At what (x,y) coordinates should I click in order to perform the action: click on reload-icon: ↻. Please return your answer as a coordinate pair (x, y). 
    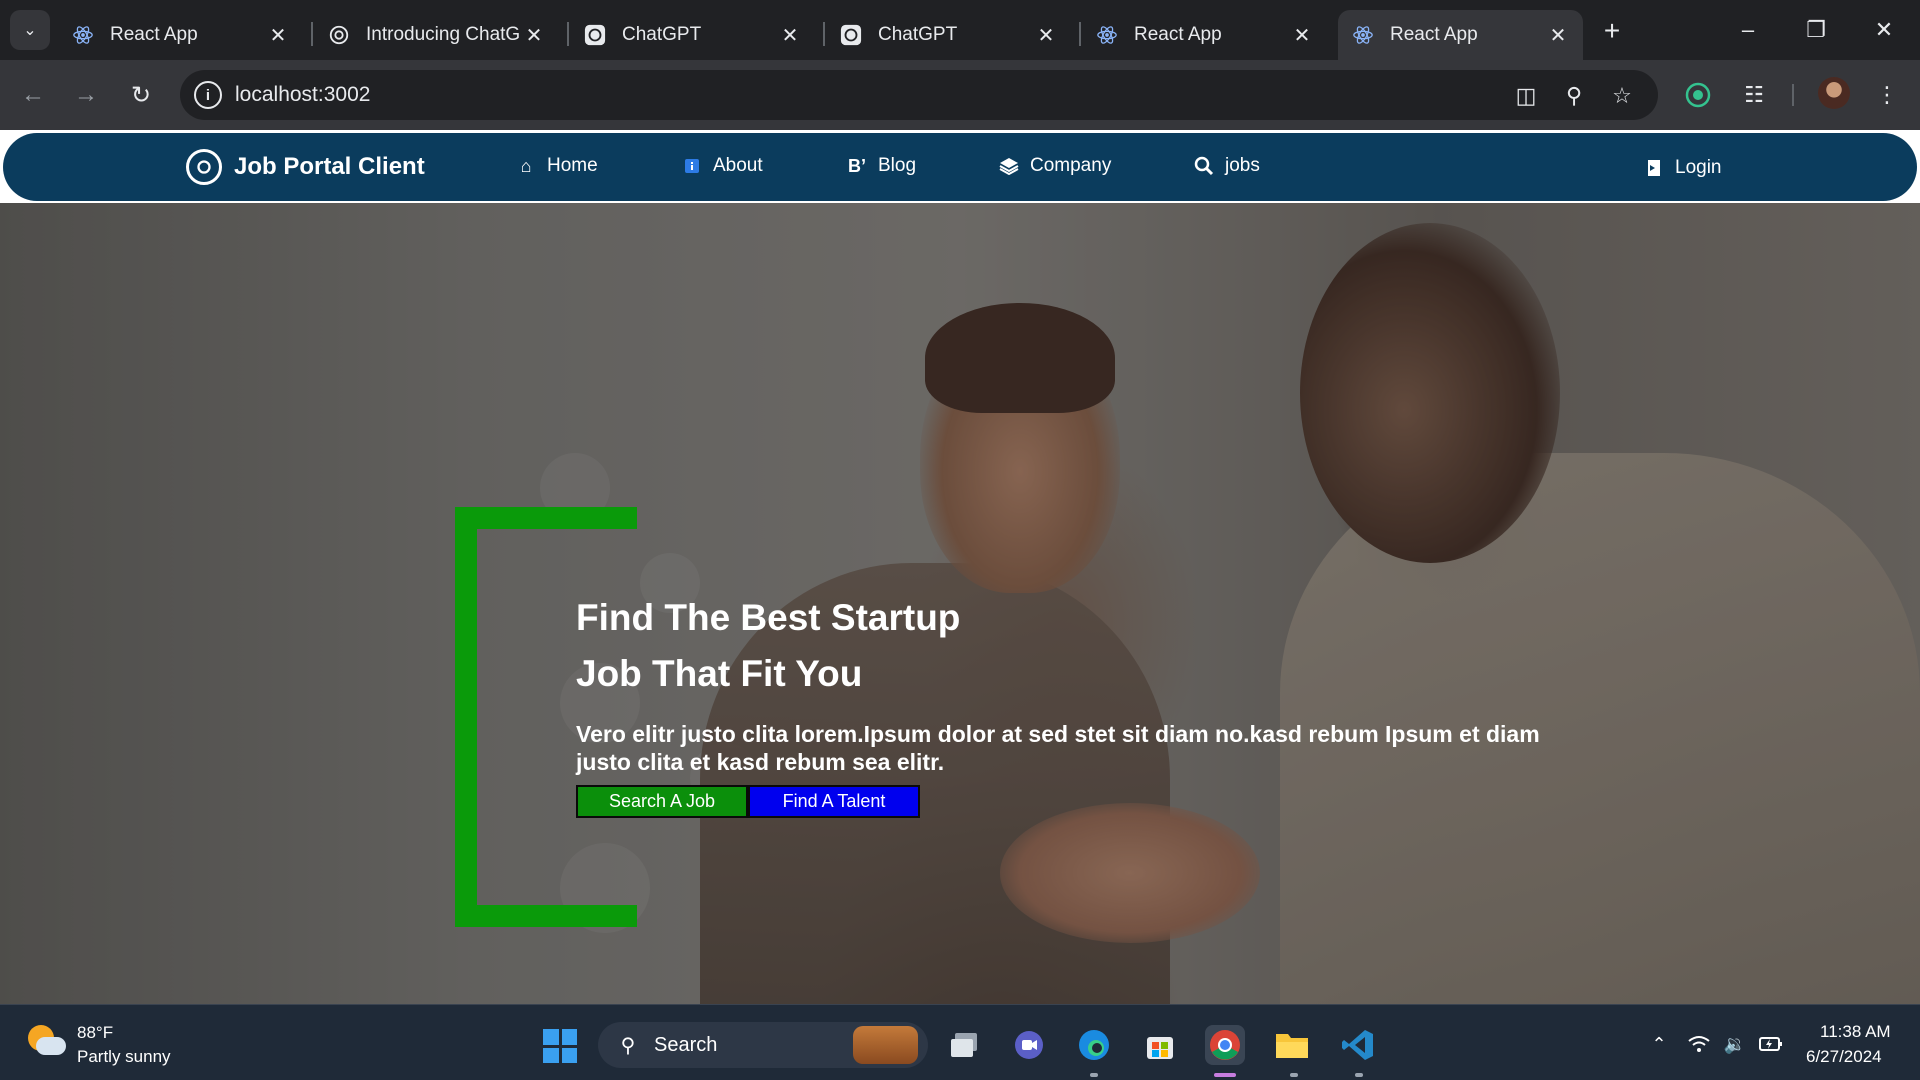
    Looking at the image, I should click on (141, 95).